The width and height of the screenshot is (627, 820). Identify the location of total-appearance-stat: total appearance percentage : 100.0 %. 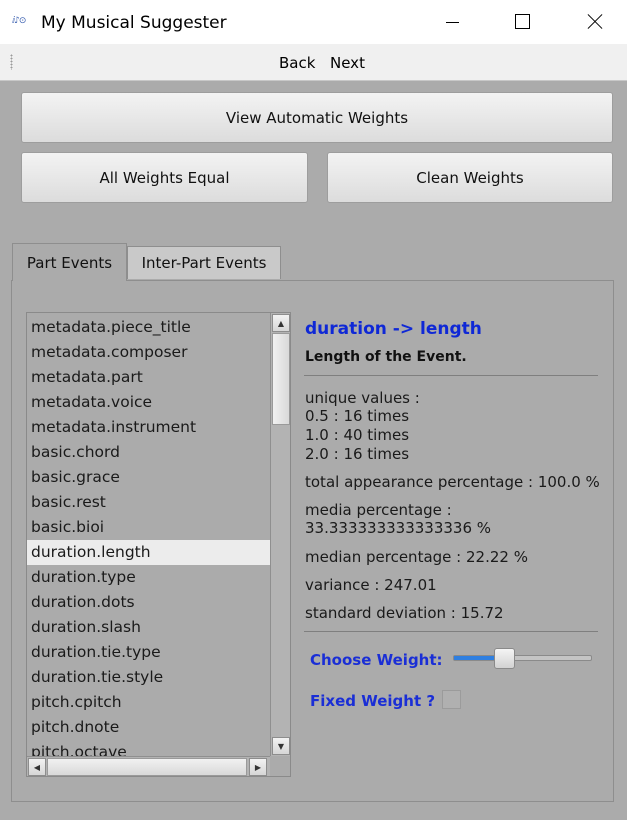
(452, 482).